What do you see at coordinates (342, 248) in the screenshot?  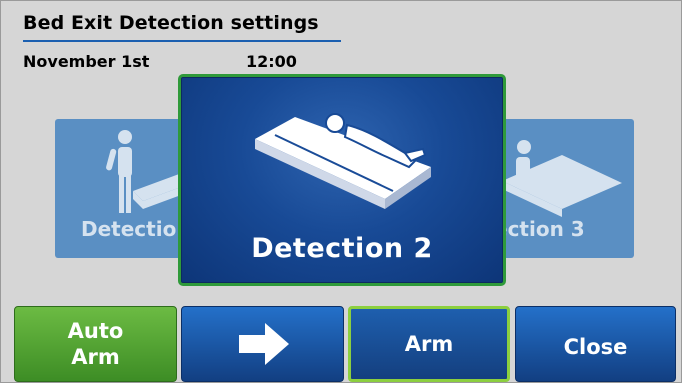 I see `detection-2-label: Detection 2` at bounding box center [342, 248].